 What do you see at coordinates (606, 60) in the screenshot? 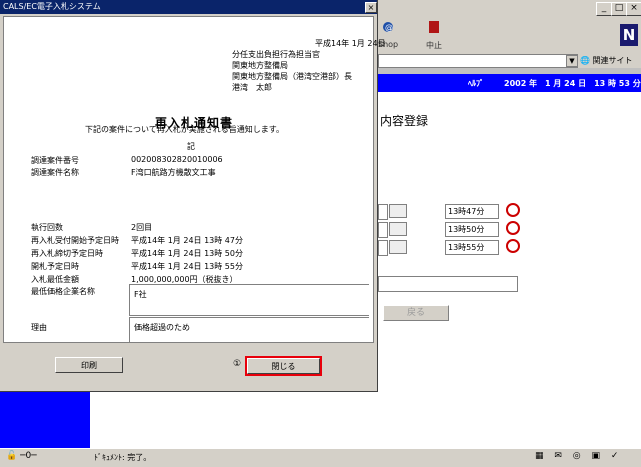
I see `related-sites-button: 🌐 関連サイト` at bounding box center [606, 60].